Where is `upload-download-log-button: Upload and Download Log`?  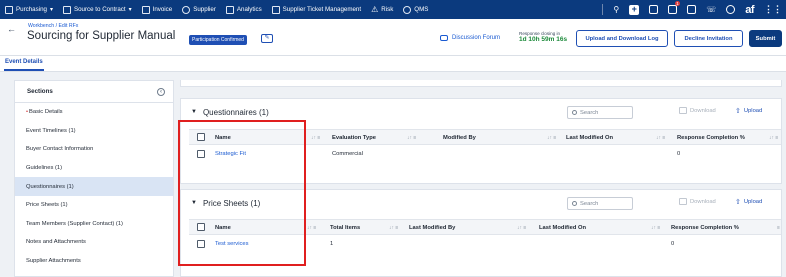 upload-download-log-button: Upload and Download Log is located at coordinates (622, 38).